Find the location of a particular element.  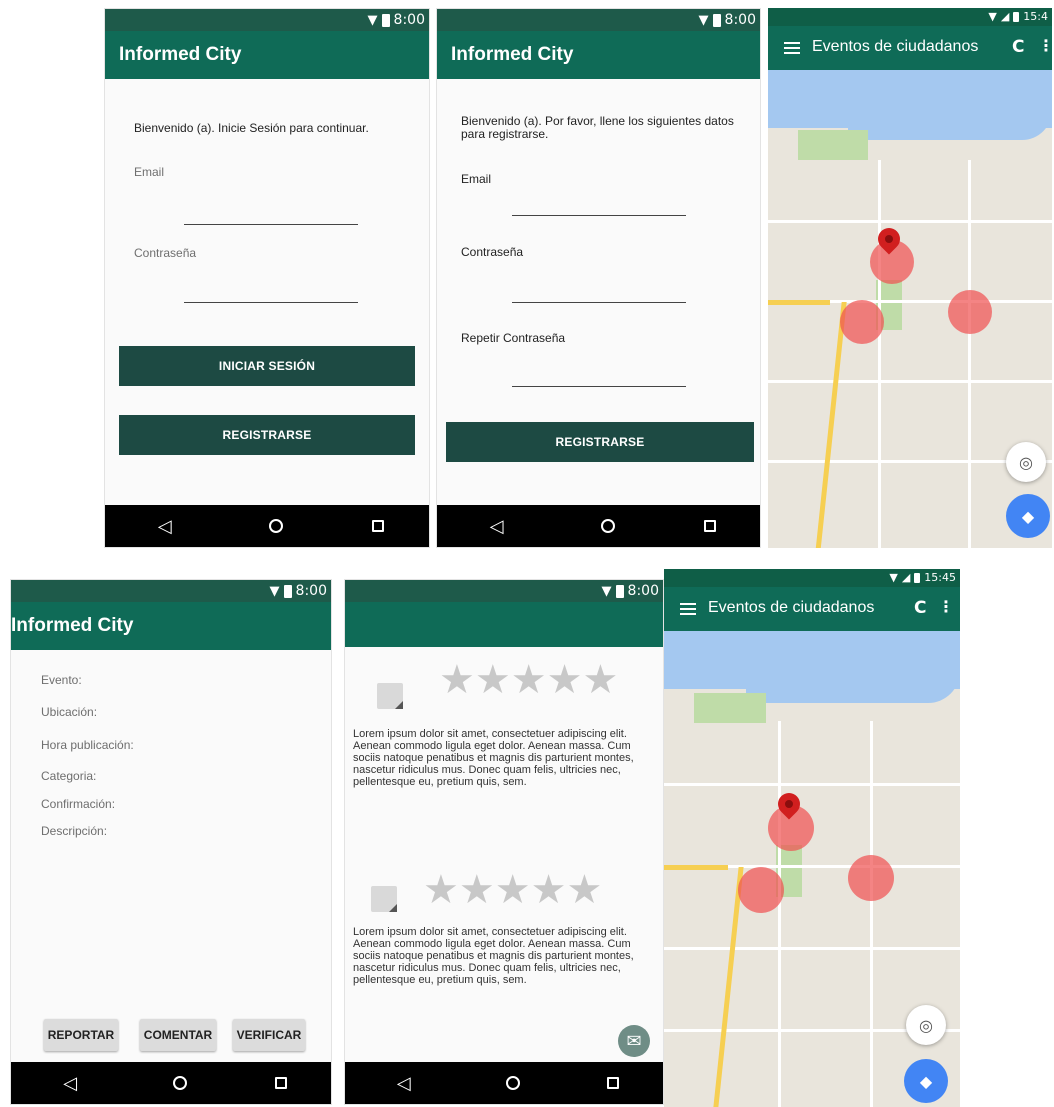

map-screen-top: ▼ ◢ 15:4 Eventos de ciudadanos C ⋮ ◎ ◆ is located at coordinates (910, 278).